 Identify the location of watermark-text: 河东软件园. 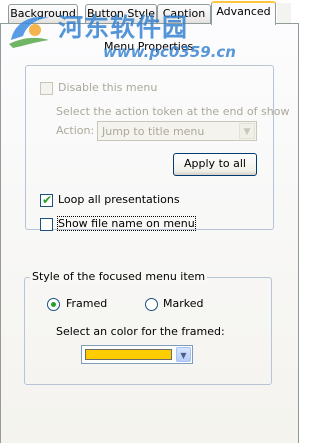
(123, 27).